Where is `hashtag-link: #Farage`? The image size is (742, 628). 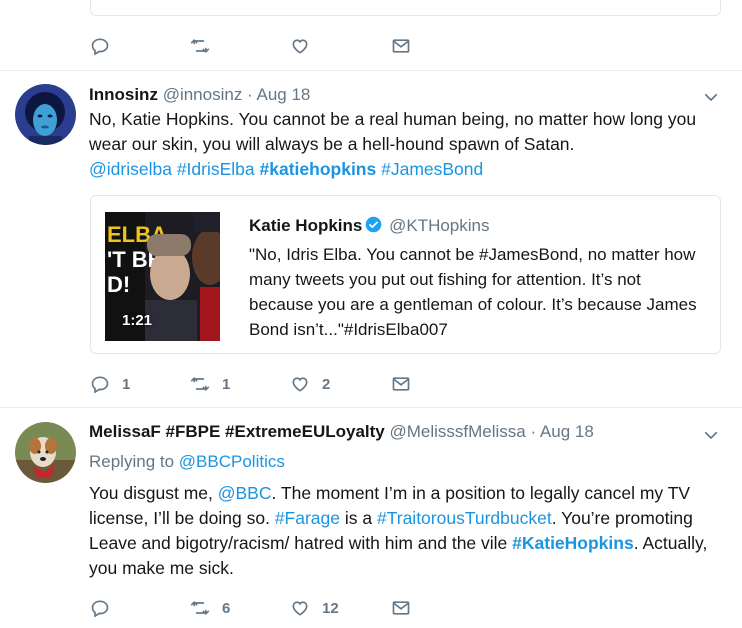 hashtag-link: #Farage is located at coordinates (307, 518).